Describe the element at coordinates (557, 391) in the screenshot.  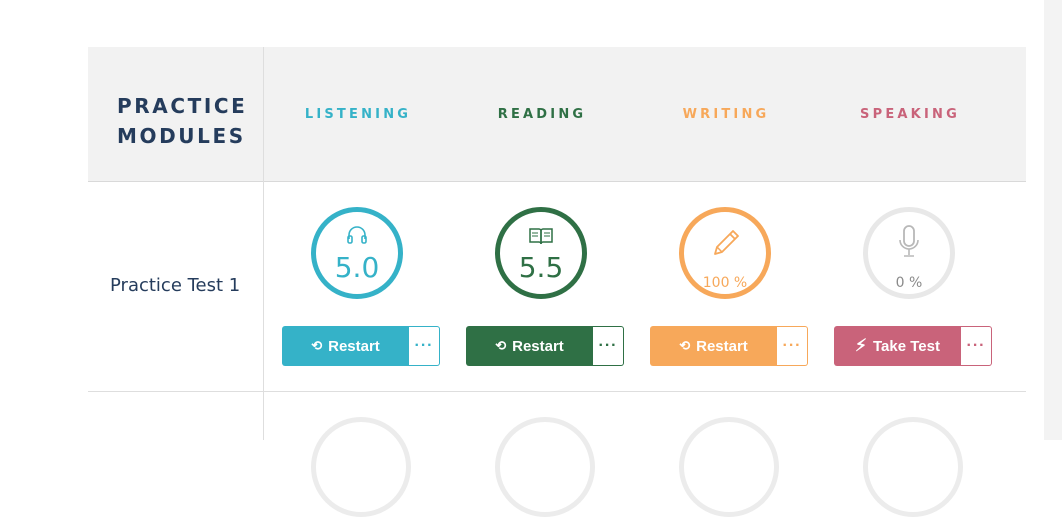
I see `row-divider` at that location.